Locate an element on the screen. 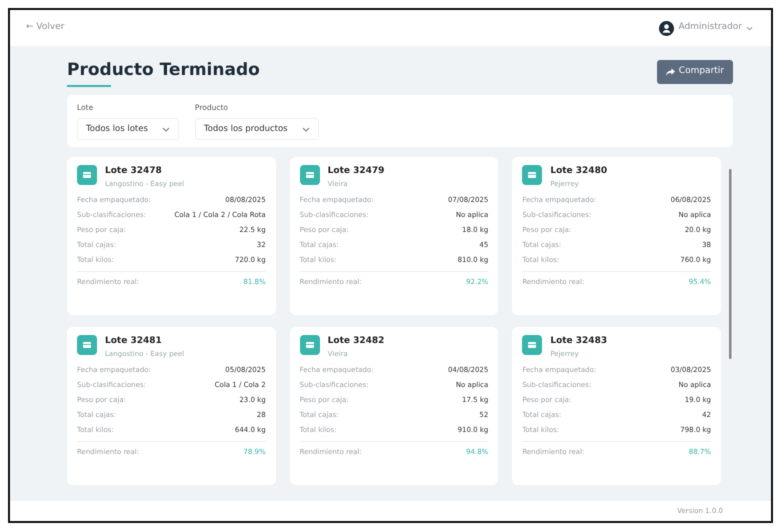 Image resolution: width=781 pixels, height=531 pixels. lot-title: Lote 32480 is located at coordinates (579, 171).